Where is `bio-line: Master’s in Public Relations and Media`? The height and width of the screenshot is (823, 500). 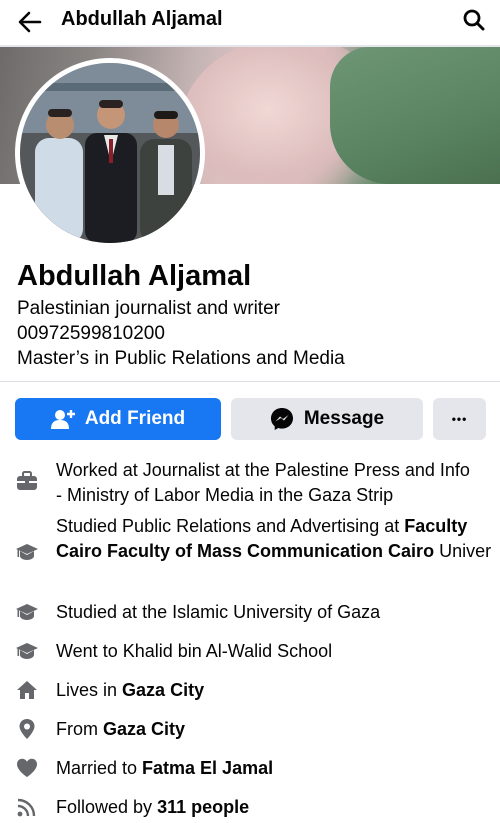
bio-line: Master’s in Public Relations and Media is located at coordinates (181, 358).